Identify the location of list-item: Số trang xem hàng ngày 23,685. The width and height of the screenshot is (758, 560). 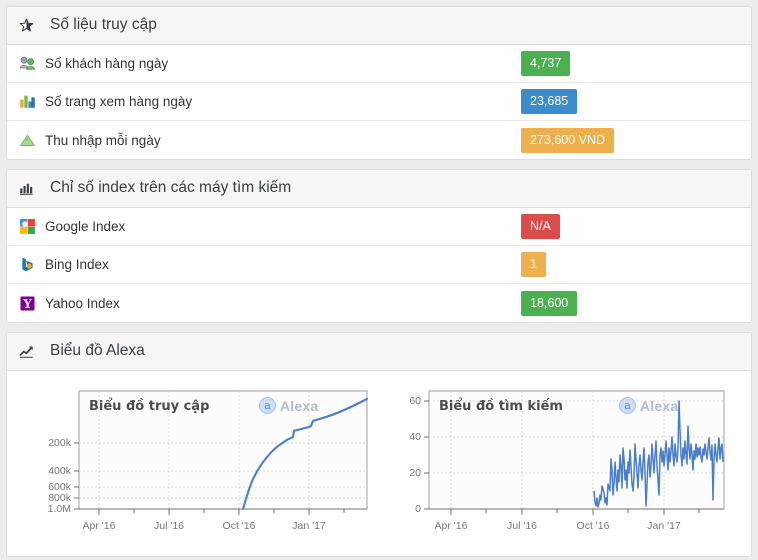
(379, 102).